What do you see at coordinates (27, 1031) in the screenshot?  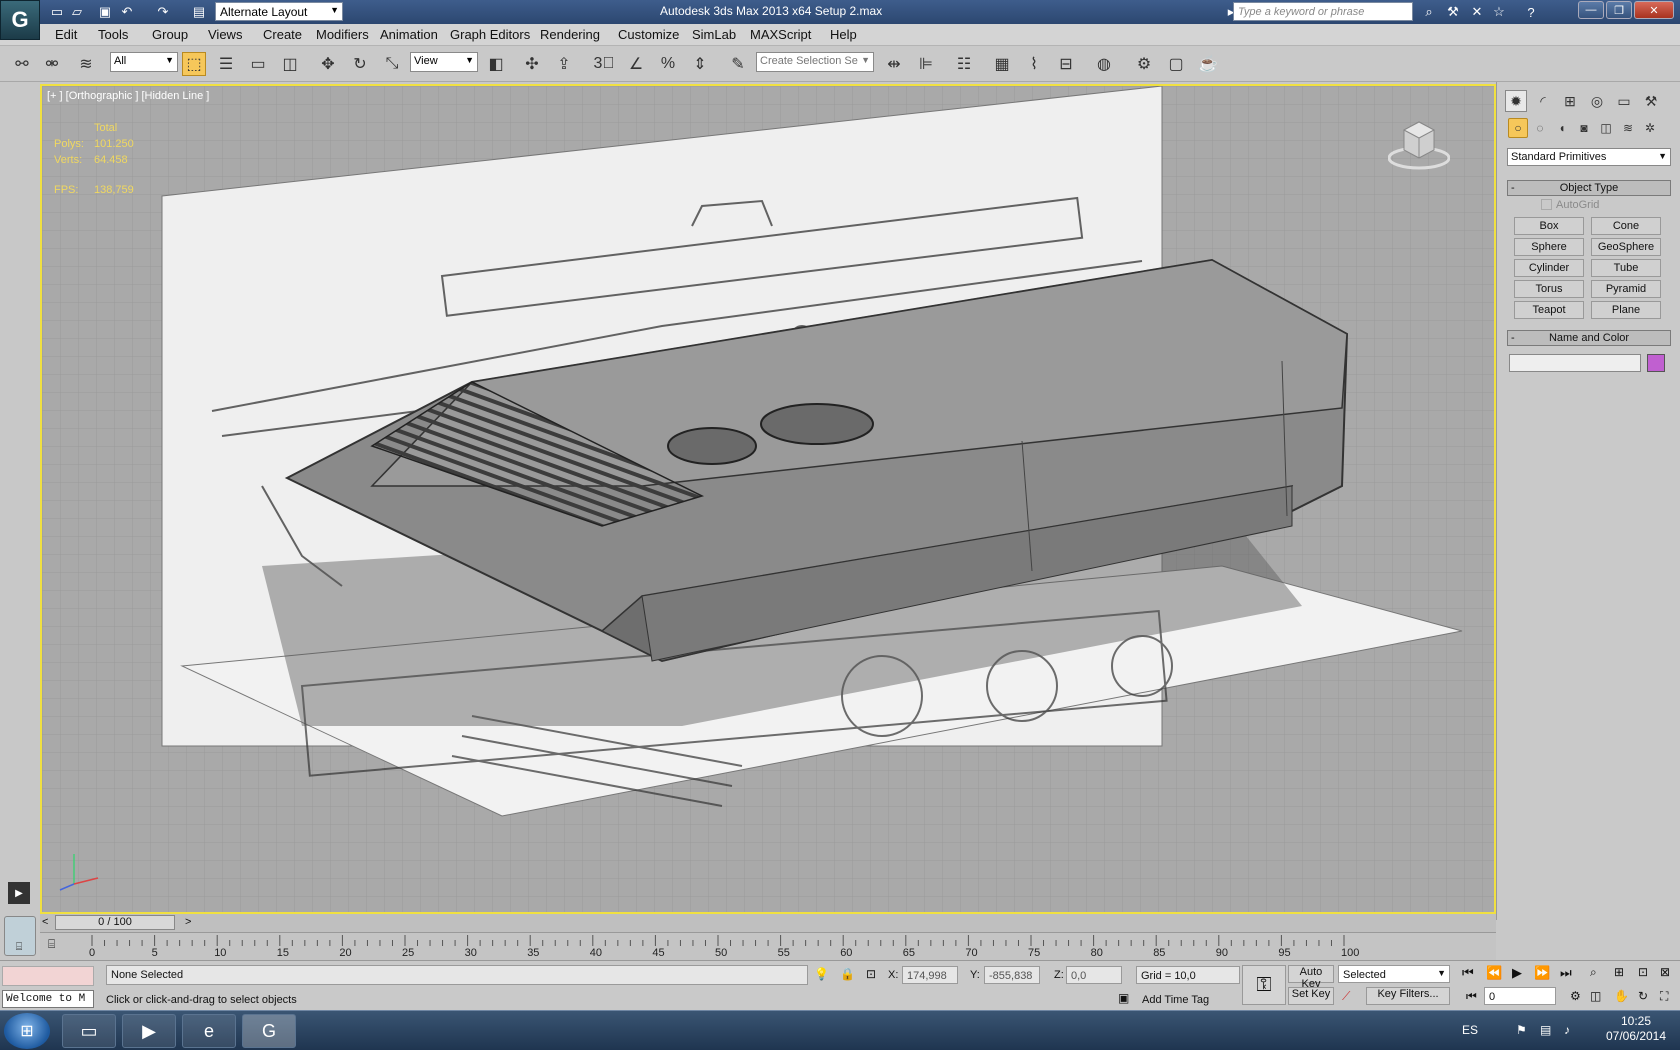 I see `start-button-icon: ⊞` at bounding box center [27, 1031].